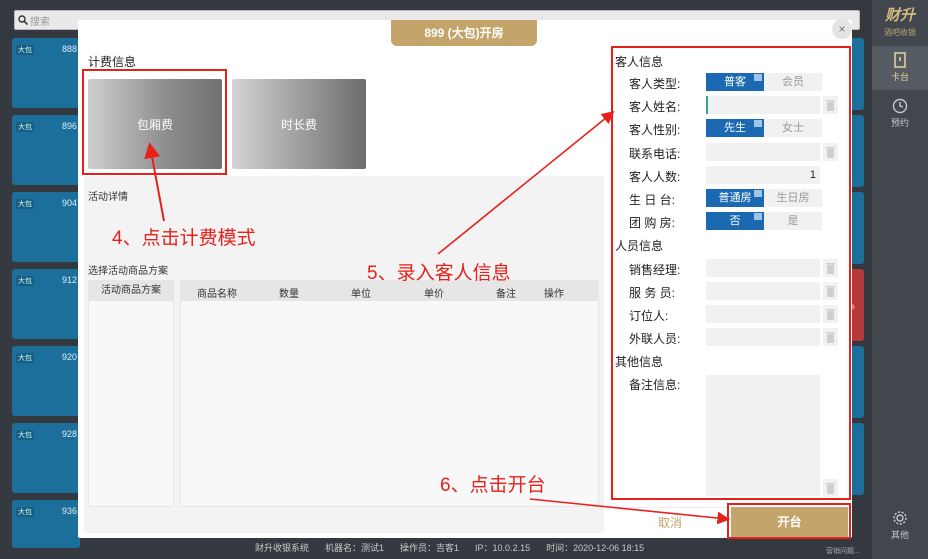 The width and height of the screenshot is (928, 559). Describe the element at coordinates (217, 294) in the screenshot. I see `col-header-name: 商品名称` at that location.